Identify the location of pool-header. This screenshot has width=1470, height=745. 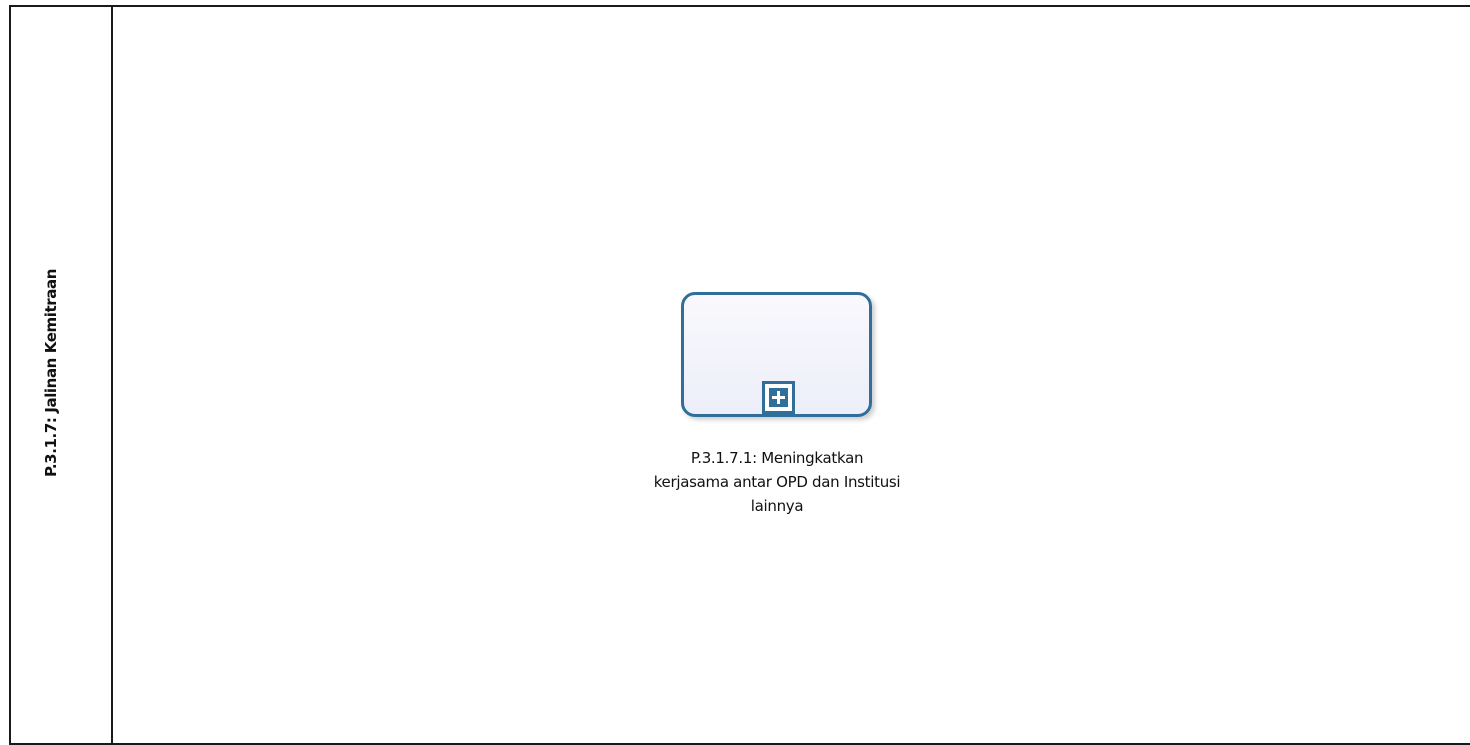
(62, 375).